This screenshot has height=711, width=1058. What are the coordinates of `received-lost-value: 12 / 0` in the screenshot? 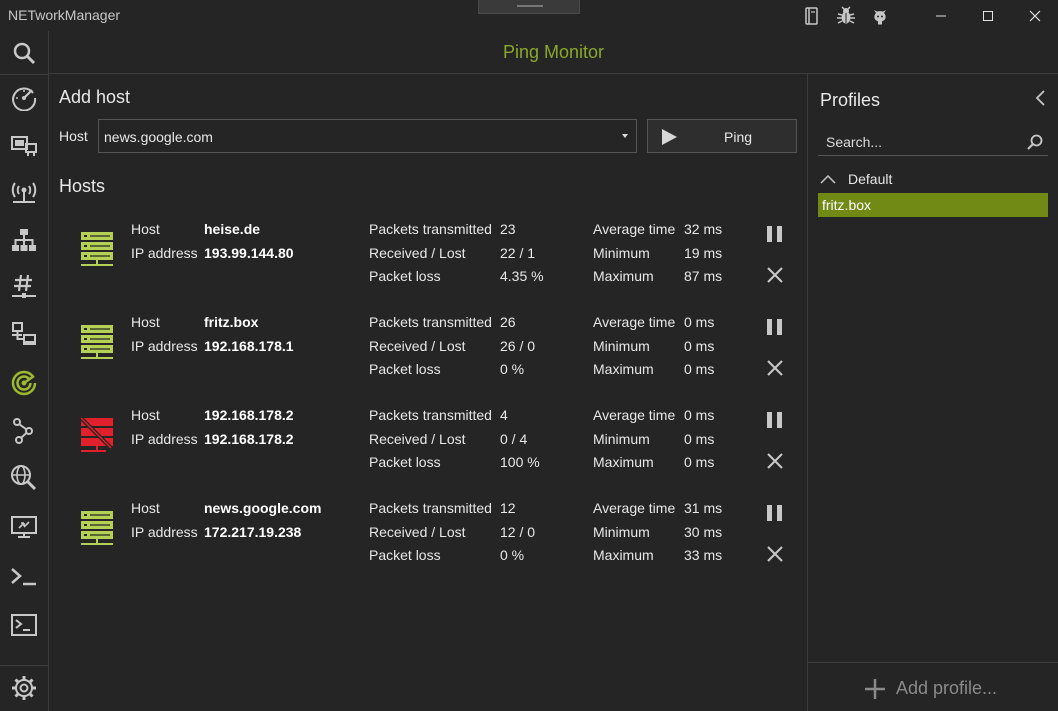 It's located at (518, 532).